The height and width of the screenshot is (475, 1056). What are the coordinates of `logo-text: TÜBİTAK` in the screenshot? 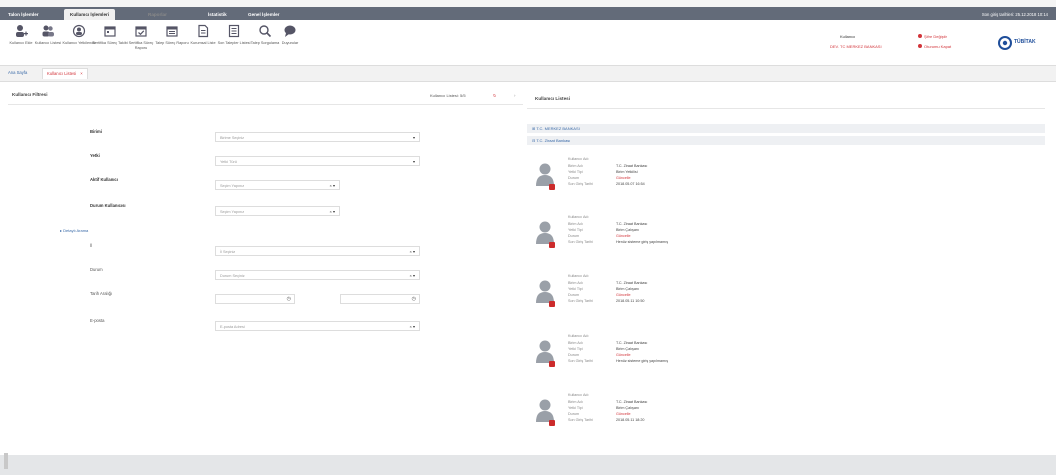 It's located at (1025, 42).